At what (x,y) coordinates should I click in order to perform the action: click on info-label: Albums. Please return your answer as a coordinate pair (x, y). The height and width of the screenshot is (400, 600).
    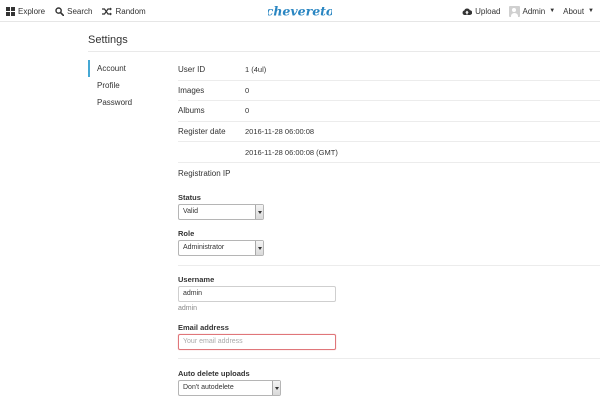
    Looking at the image, I should click on (191, 111).